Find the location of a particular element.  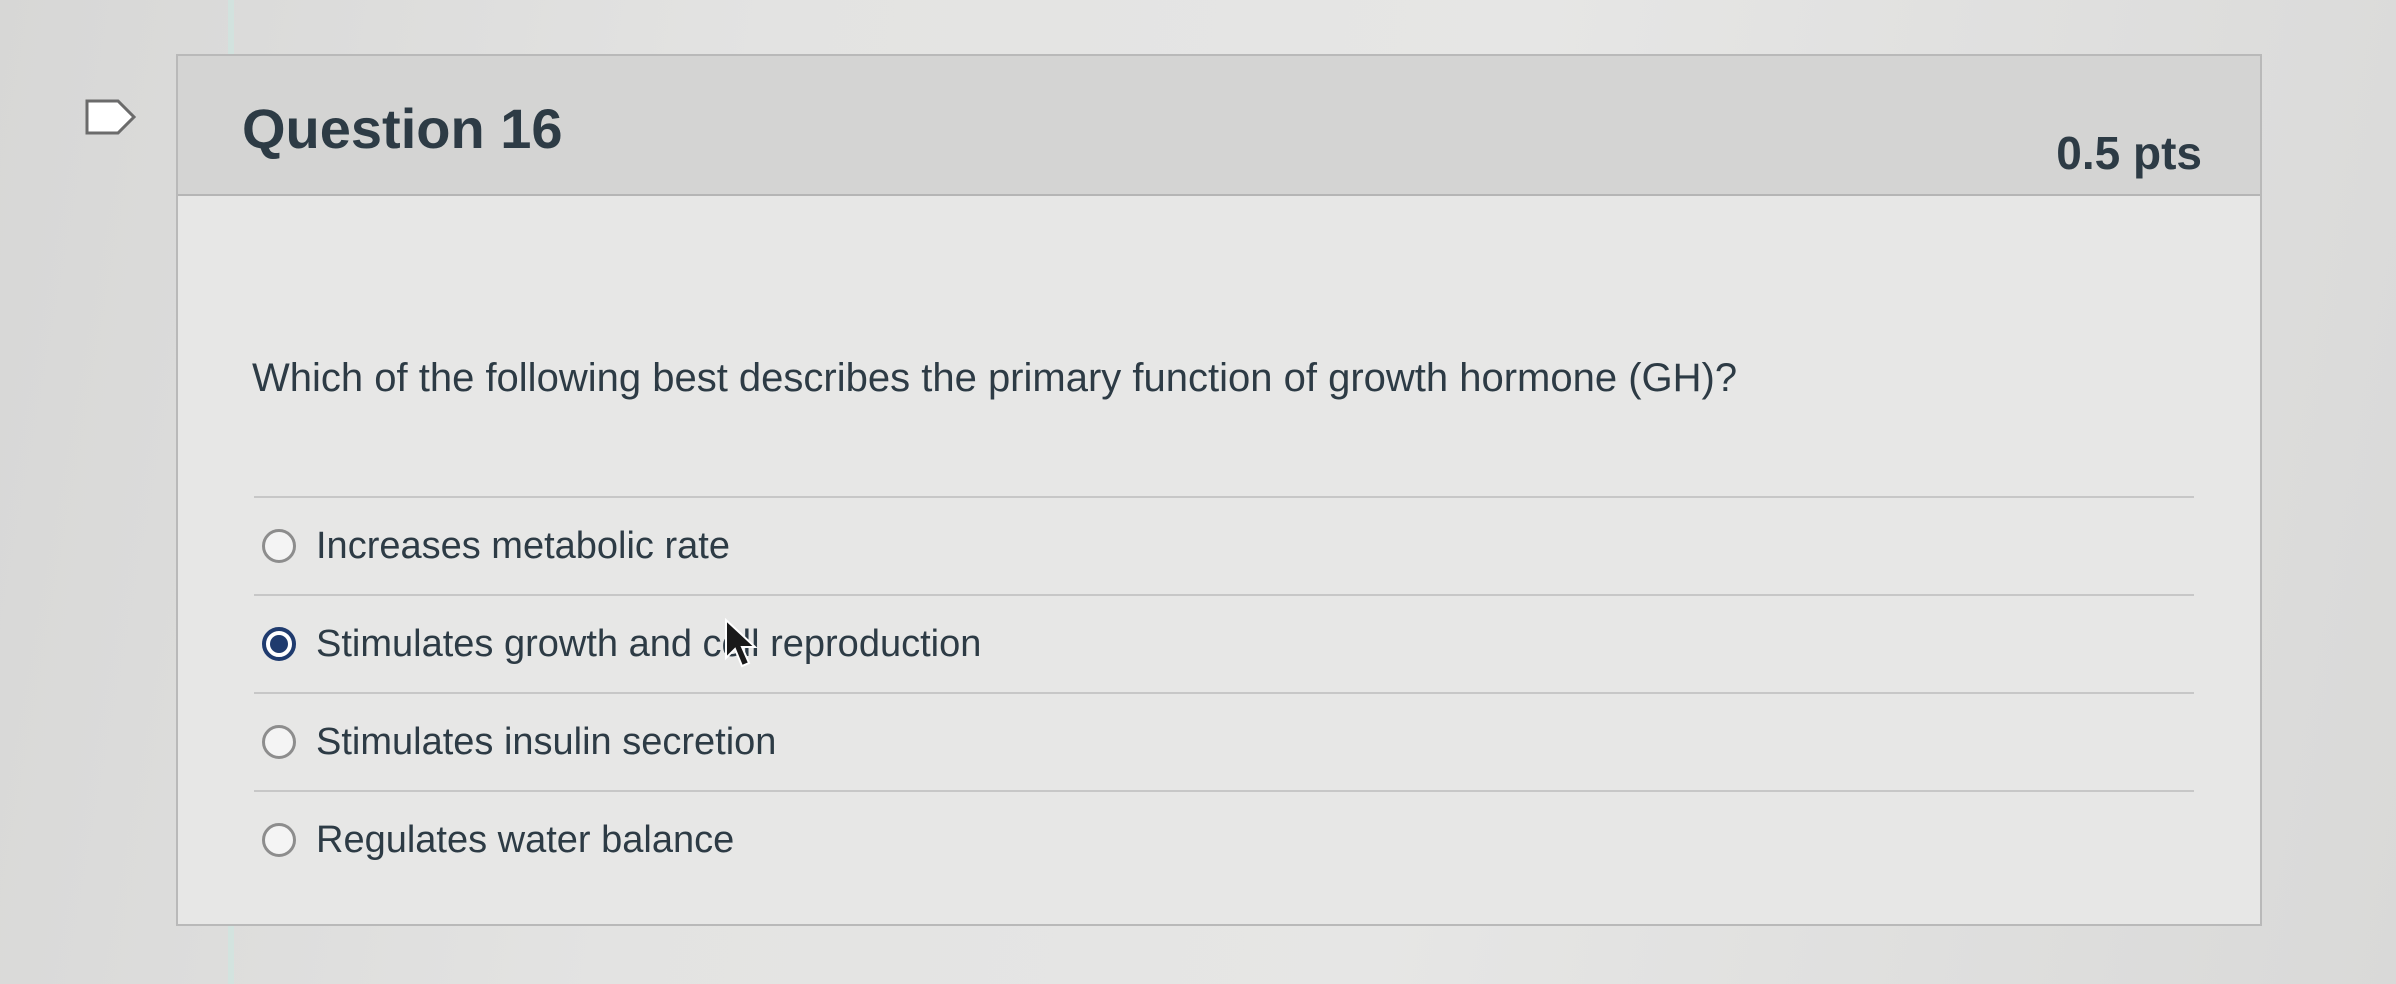

answer-label: Stimulates growth and cell reproduction is located at coordinates (649, 643).